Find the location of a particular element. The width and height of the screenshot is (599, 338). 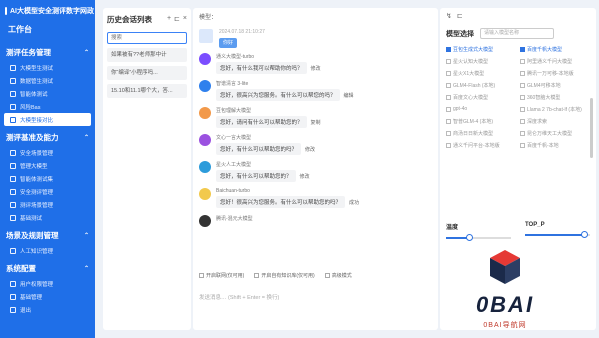

sidebar-section: 测评任务管理 ⌃ is located at coordinates (47, 51).